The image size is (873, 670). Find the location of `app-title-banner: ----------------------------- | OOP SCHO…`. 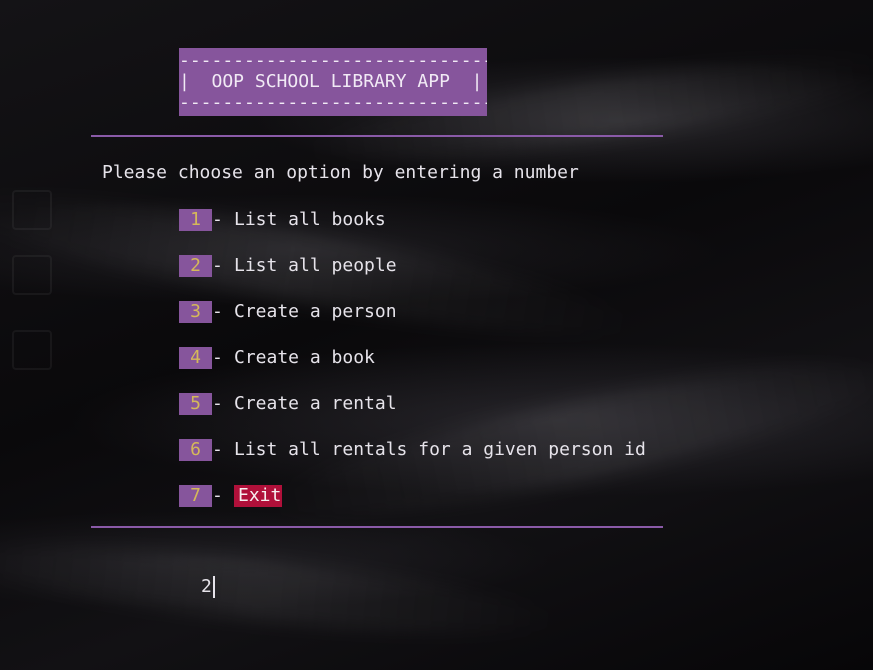

app-title-banner: ----------------------------- | OOP SCHO… is located at coordinates (333, 82).